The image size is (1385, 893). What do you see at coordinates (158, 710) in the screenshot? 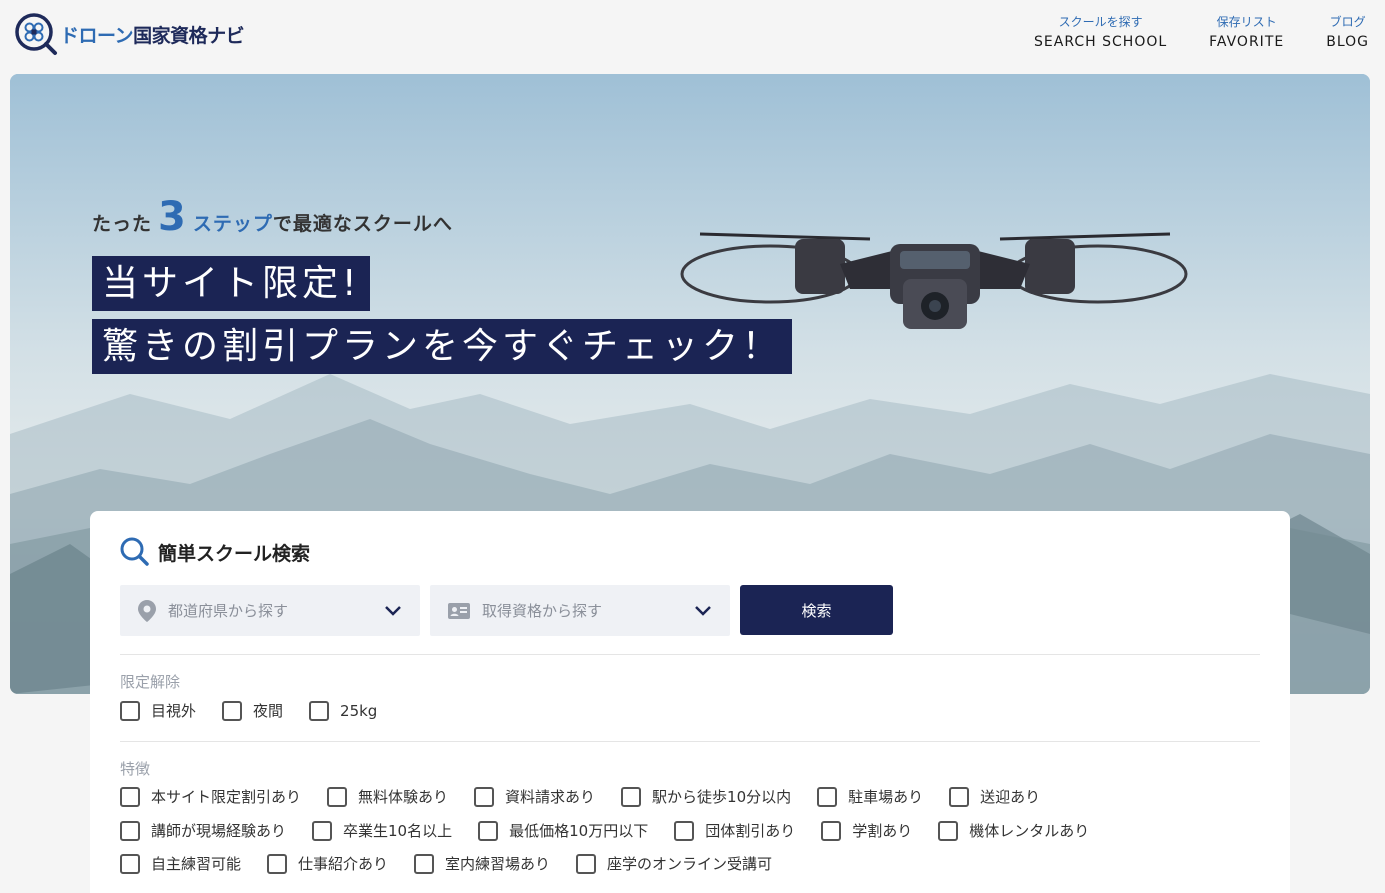
I see `checkbox-beyond-visual: 目視外` at bounding box center [158, 710].